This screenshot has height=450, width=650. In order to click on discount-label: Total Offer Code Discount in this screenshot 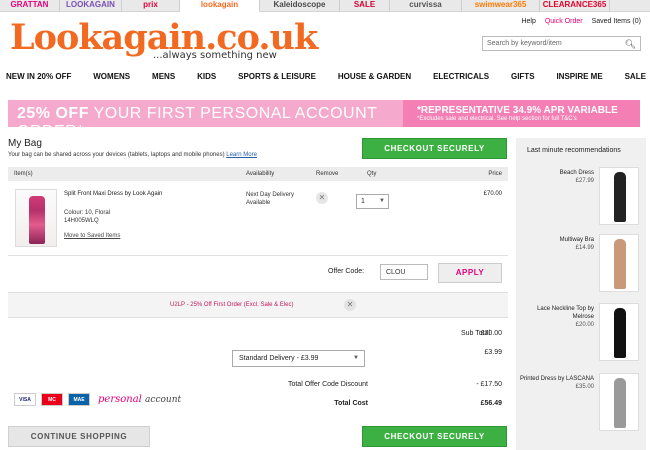, I will do `click(327, 384)`.